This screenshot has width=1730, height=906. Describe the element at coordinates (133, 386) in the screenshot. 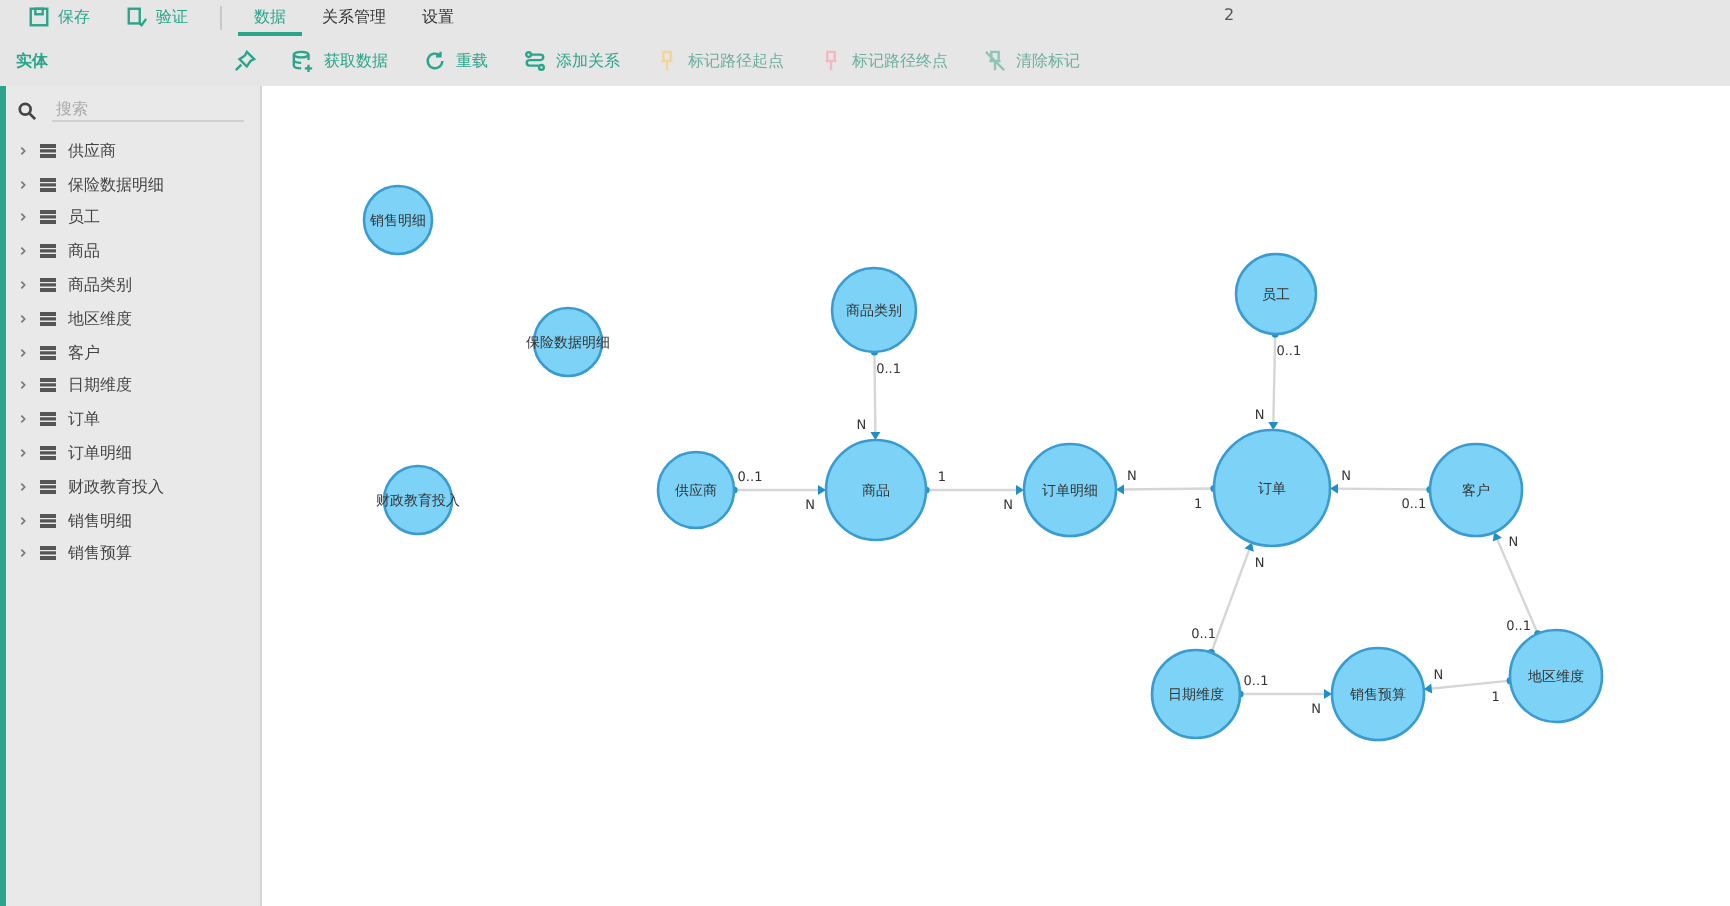

I see `entity-item: 日期维度` at that location.